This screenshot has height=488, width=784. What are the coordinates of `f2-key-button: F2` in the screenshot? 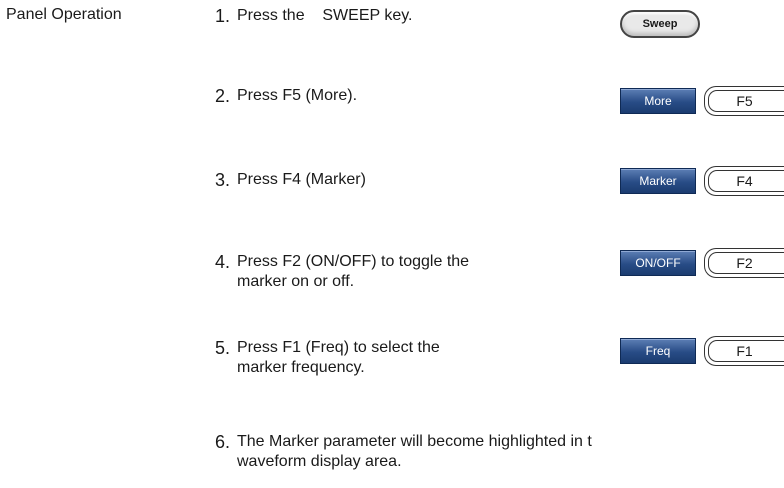 It's located at (744, 263).